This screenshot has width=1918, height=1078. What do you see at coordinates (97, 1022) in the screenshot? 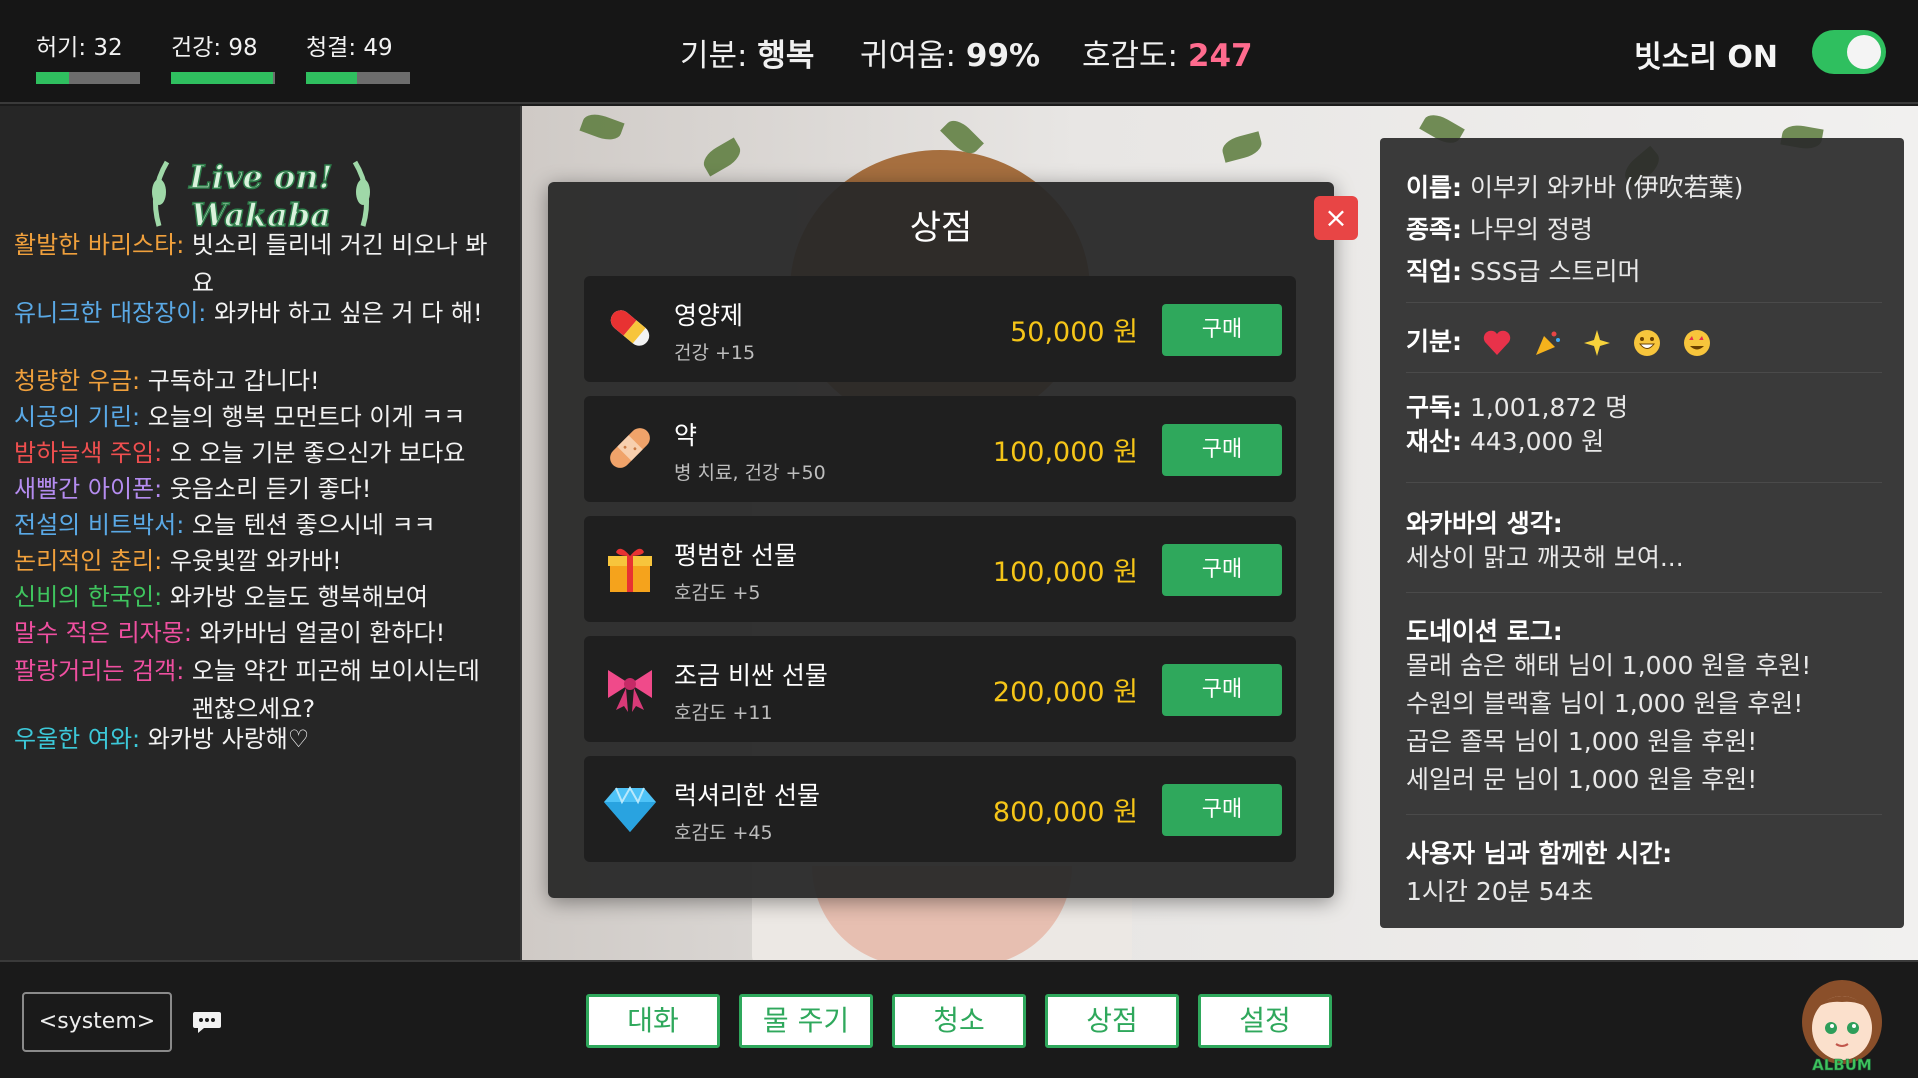
I see `system-button: <system>` at bounding box center [97, 1022].